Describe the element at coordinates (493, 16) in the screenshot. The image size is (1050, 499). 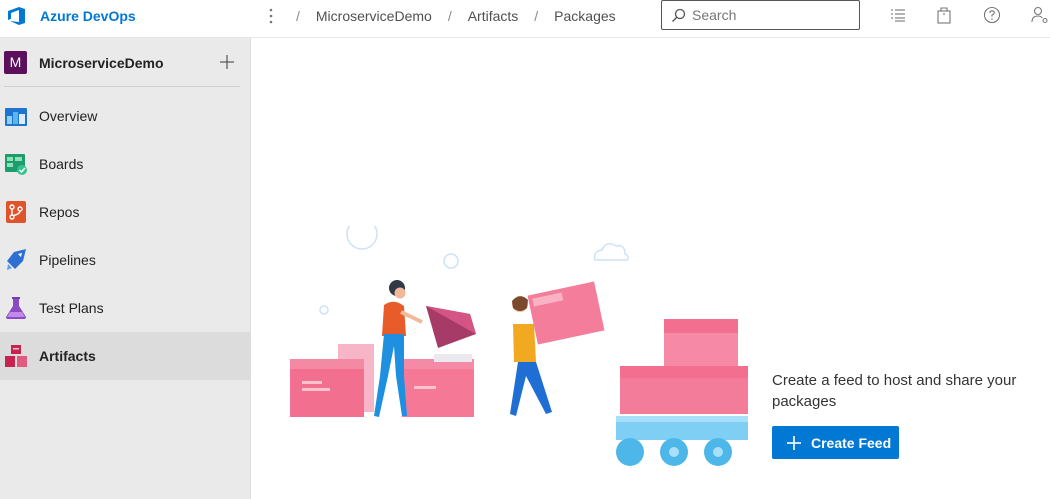
I see `breadcrumb-artifacts: Artifacts` at that location.